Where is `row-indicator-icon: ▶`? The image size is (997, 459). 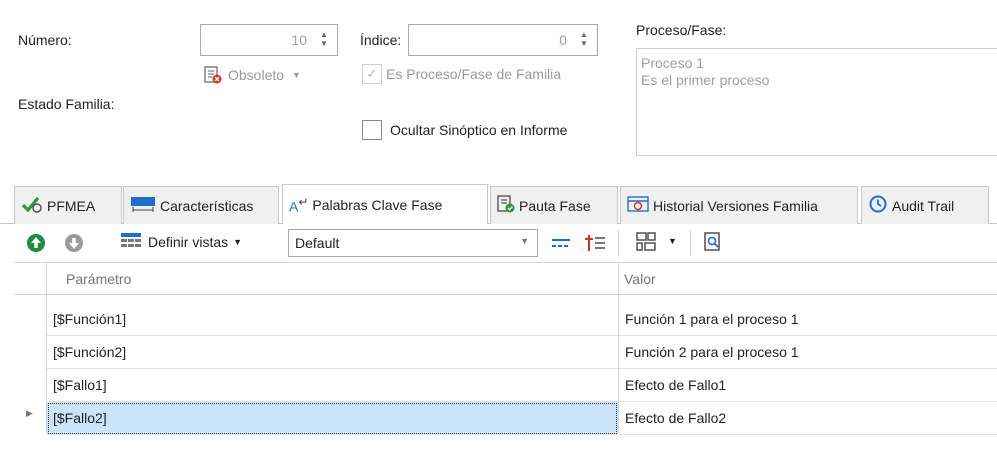 row-indicator-icon: ▶ is located at coordinates (29, 413).